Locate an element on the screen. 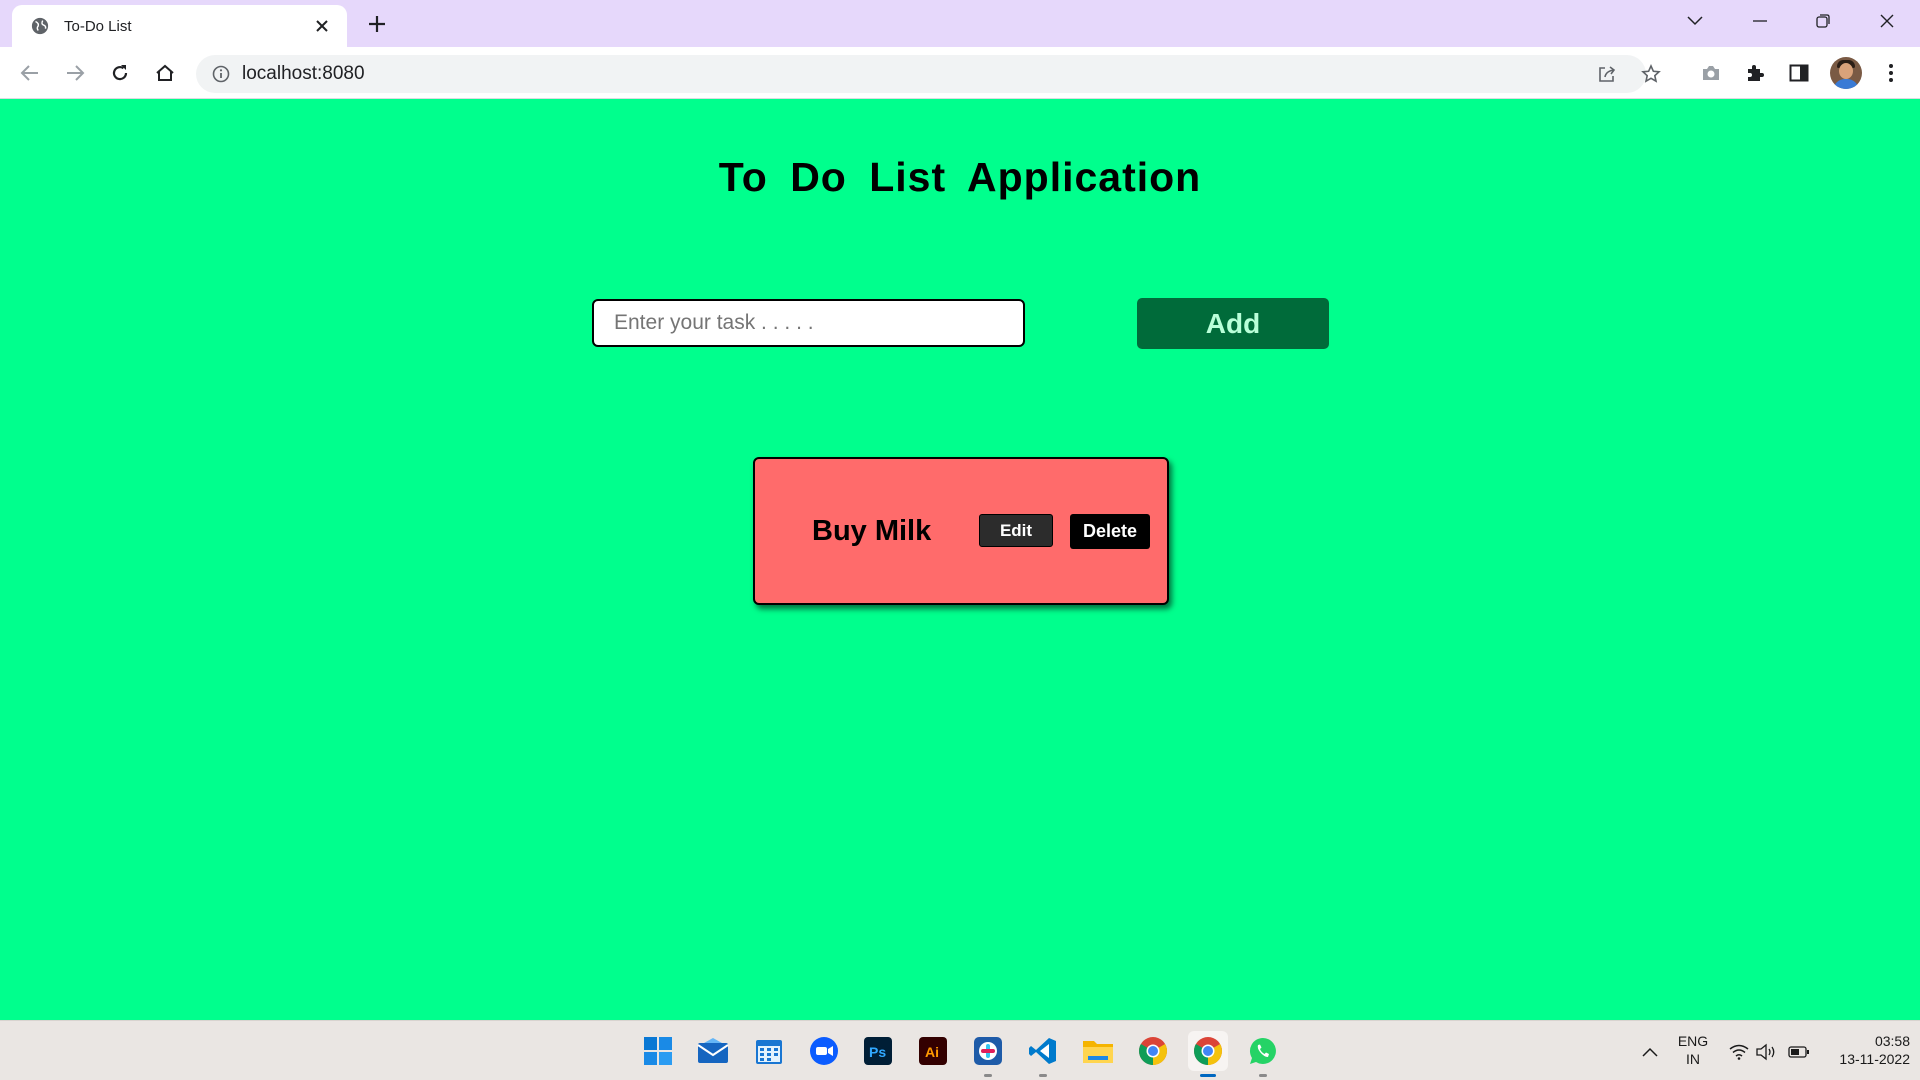 The width and height of the screenshot is (1920, 1080). chevron-up-icon is located at coordinates (1650, 1052).